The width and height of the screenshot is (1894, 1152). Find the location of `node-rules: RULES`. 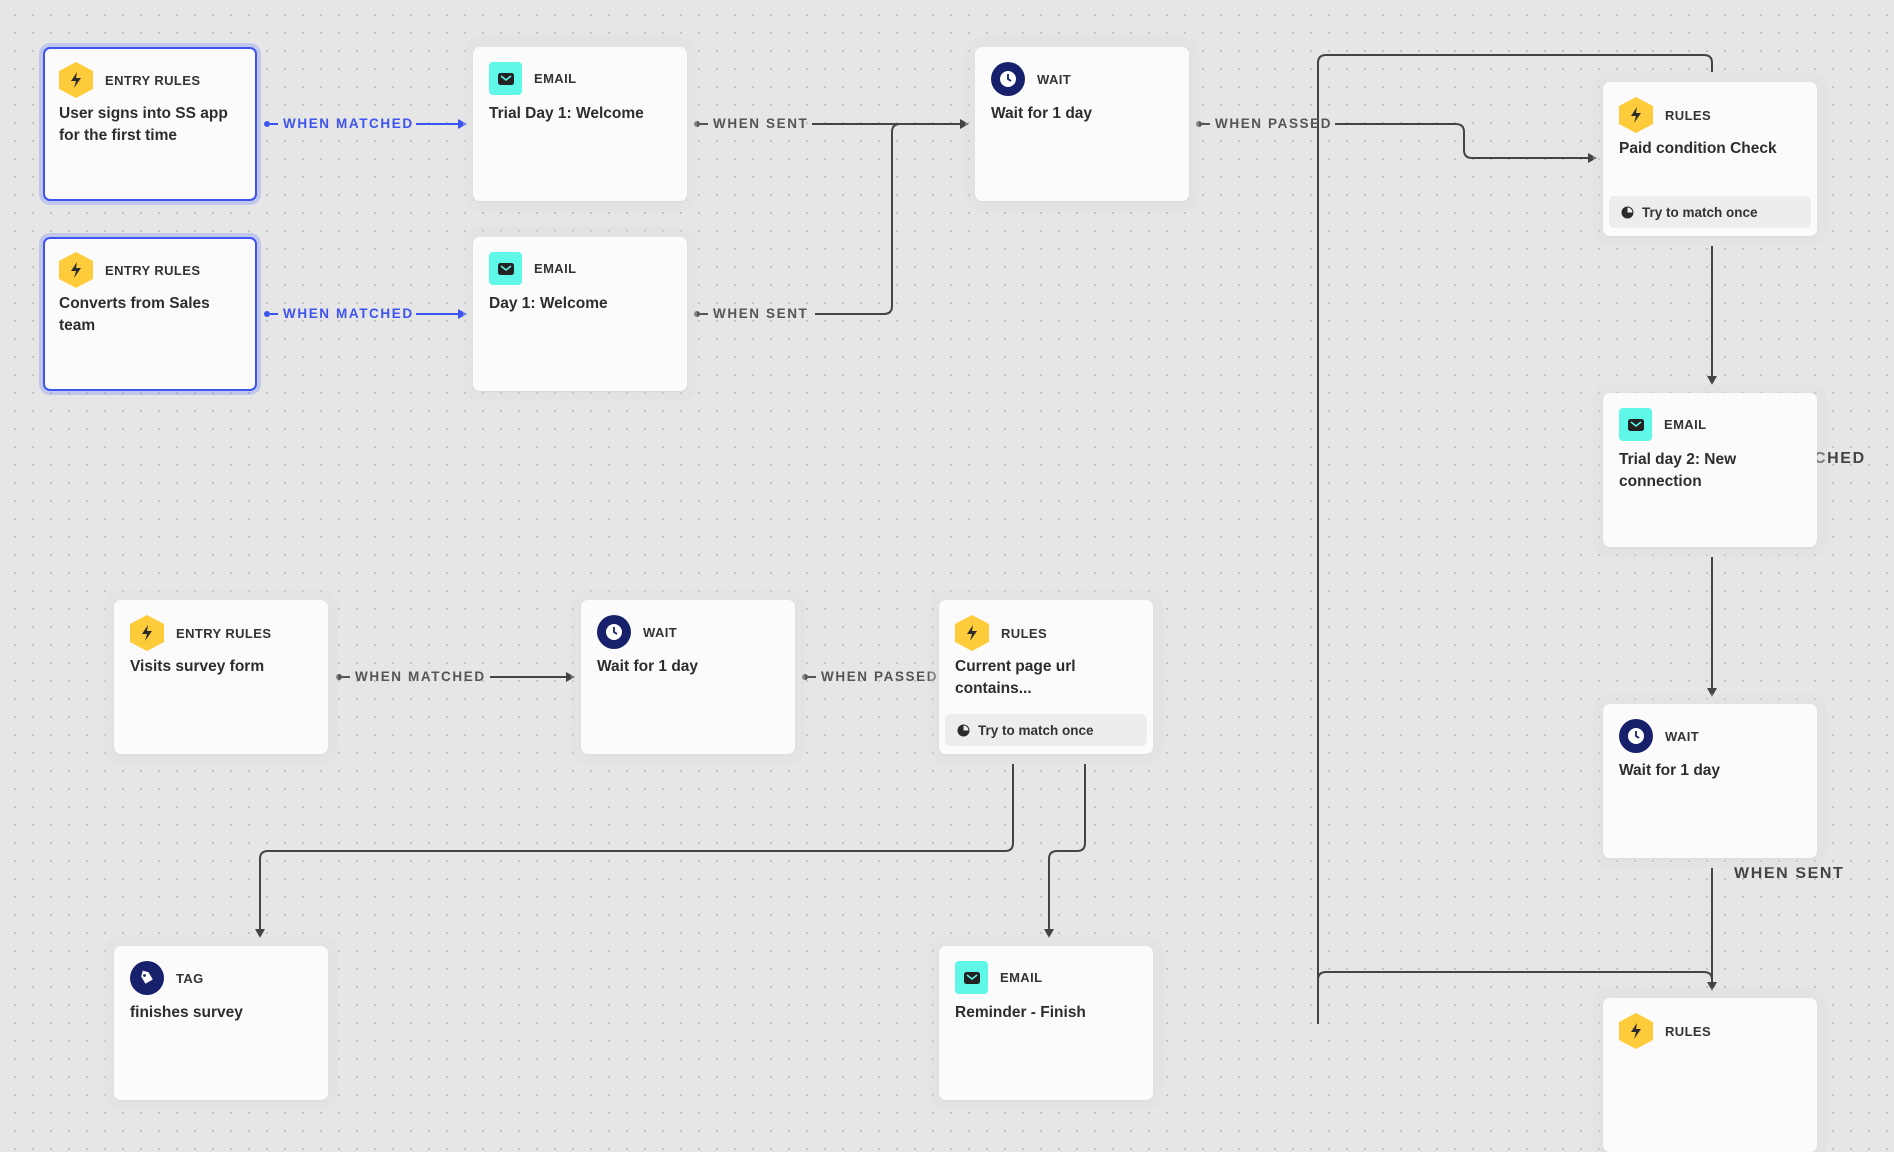

node-rules: RULES is located at coordinates (1710, 1075).